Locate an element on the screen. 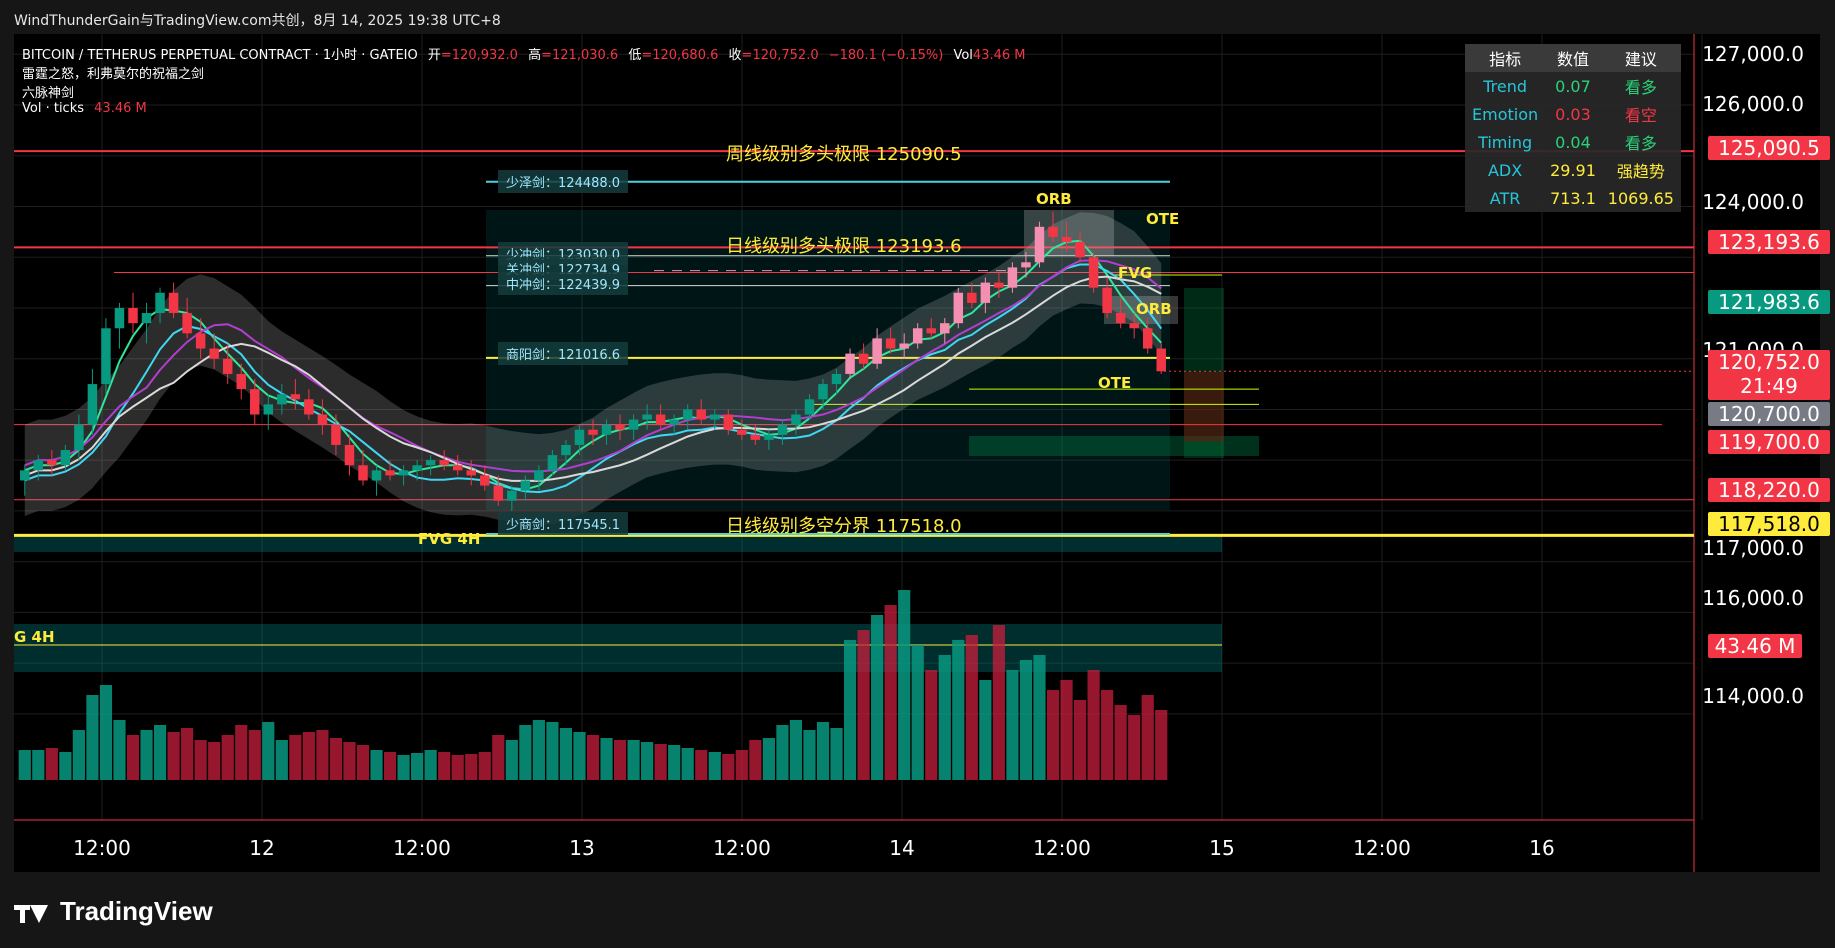  indicator-name: ADX is located at coordinates (1505, 170).